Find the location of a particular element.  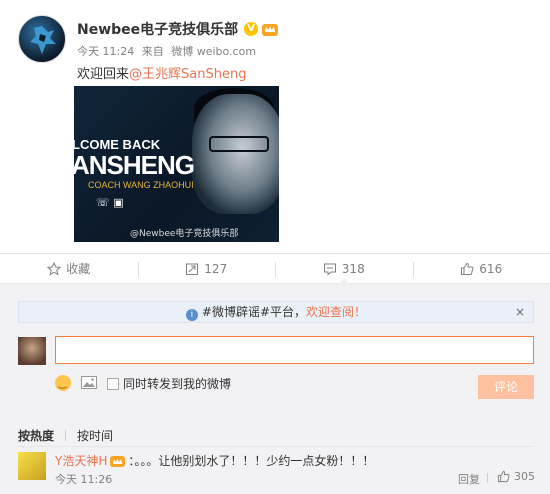

repost-checkbox-label: 同时转发到我的微博 is located at coordinates (177, 384).